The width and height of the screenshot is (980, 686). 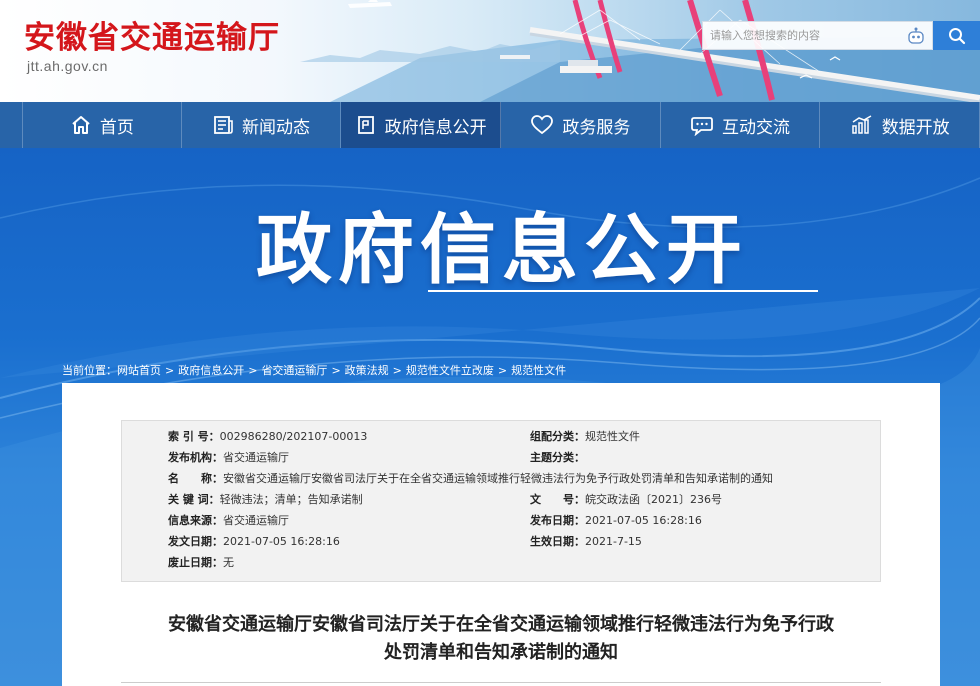 What do you see at coordinates (194, 436) in the screenshot?
I see `meta-label: 索 引 号：` at bounding box center [194, 436].